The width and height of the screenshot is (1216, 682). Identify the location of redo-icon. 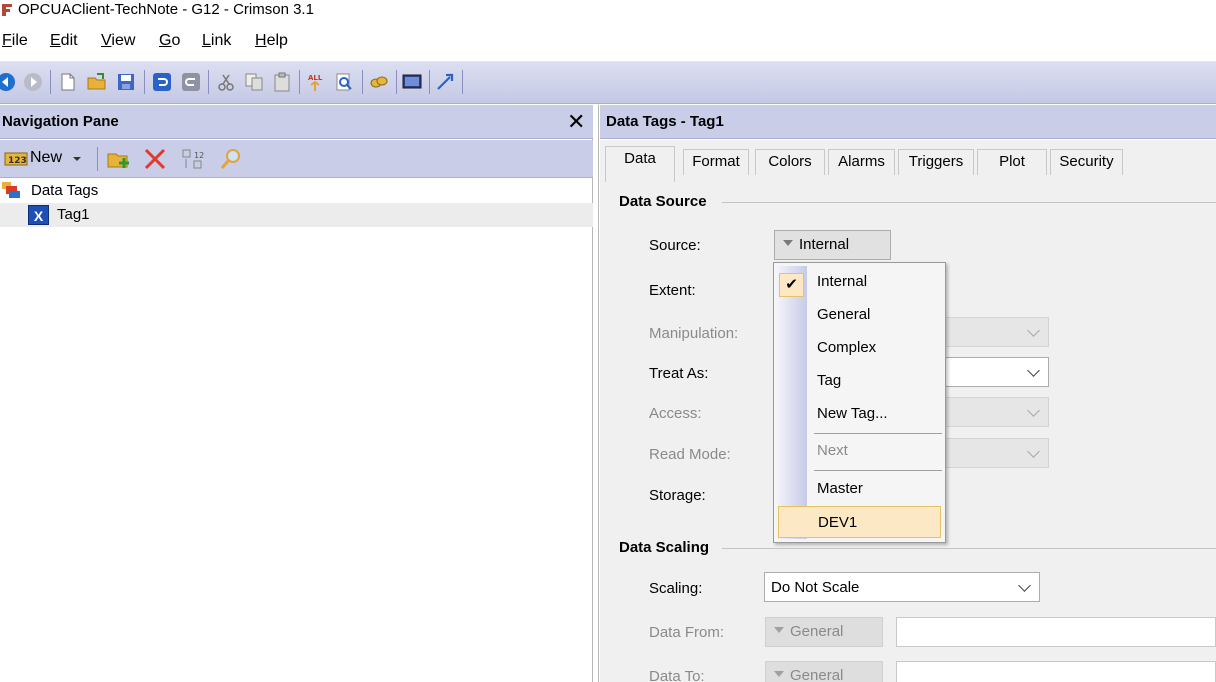
(191, 82).